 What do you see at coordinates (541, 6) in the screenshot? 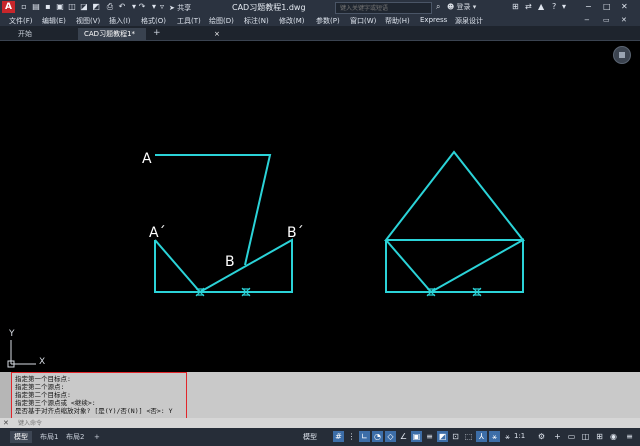
I see `a360-icon: ▲` at bounding box center [541, 6].